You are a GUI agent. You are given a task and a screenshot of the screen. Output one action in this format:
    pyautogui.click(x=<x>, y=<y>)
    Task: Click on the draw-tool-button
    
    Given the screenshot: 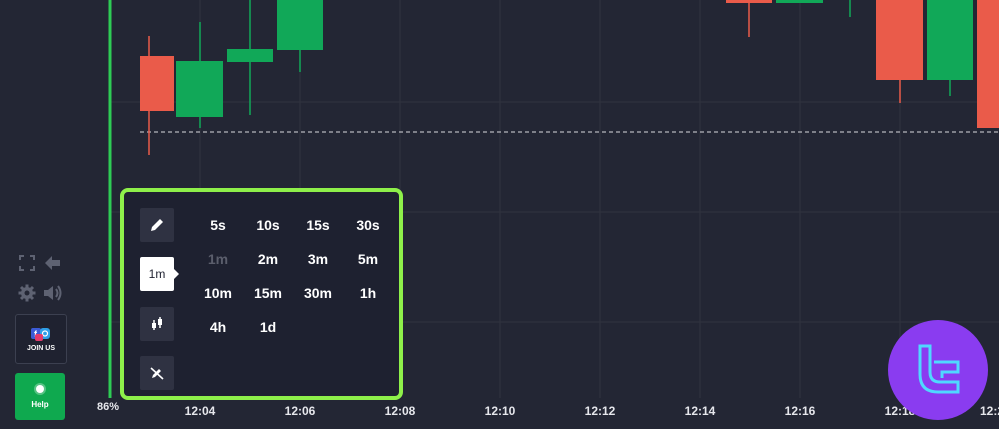 What is the action you would take?
    pyautogui.click(x=157, y=225)
    